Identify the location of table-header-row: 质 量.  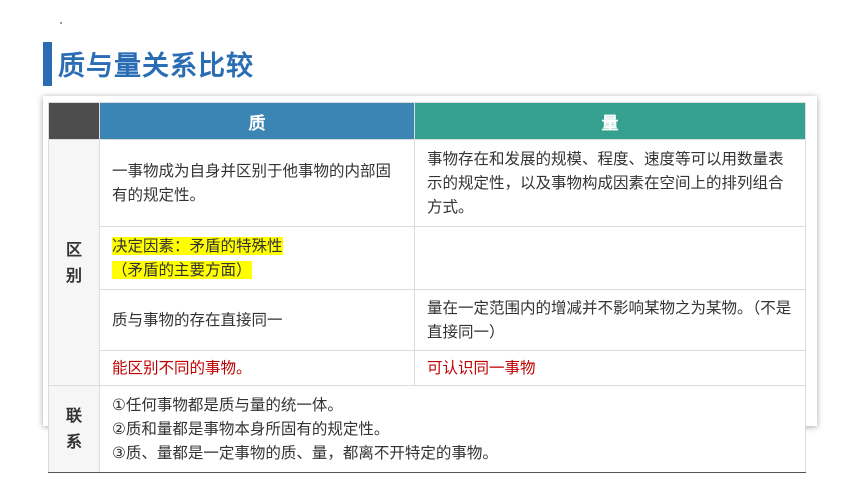
(427, 121).